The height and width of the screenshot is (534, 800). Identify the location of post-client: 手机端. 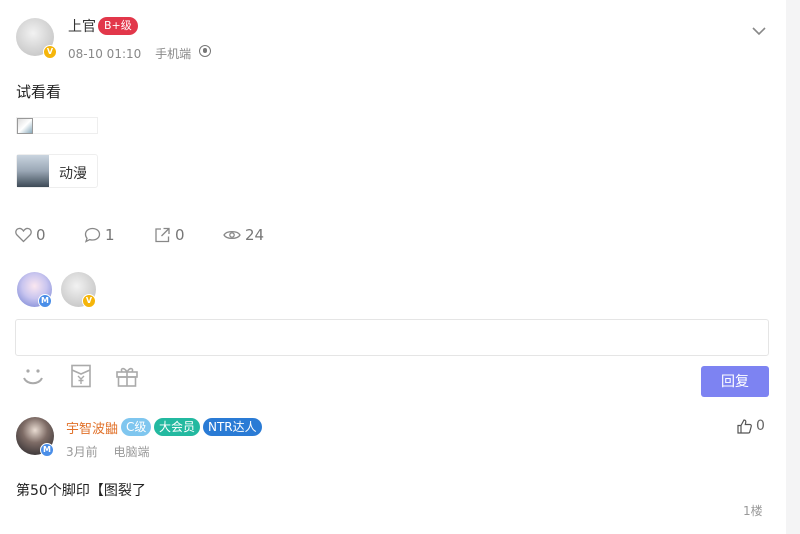
(173, 54).